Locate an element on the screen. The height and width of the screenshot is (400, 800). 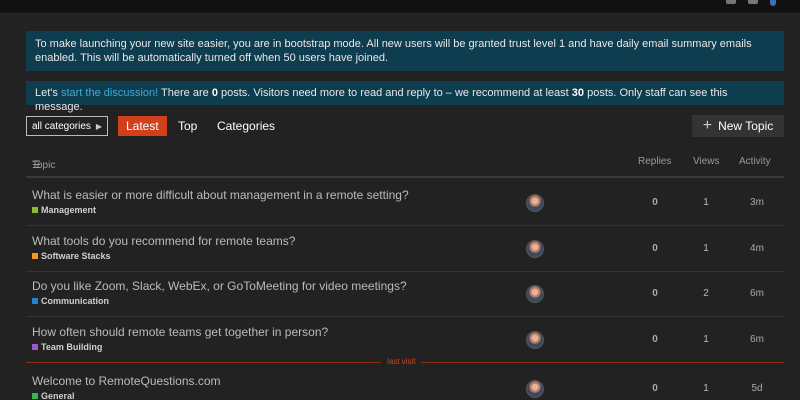
menu-icon is located at coordinates (753, 2).